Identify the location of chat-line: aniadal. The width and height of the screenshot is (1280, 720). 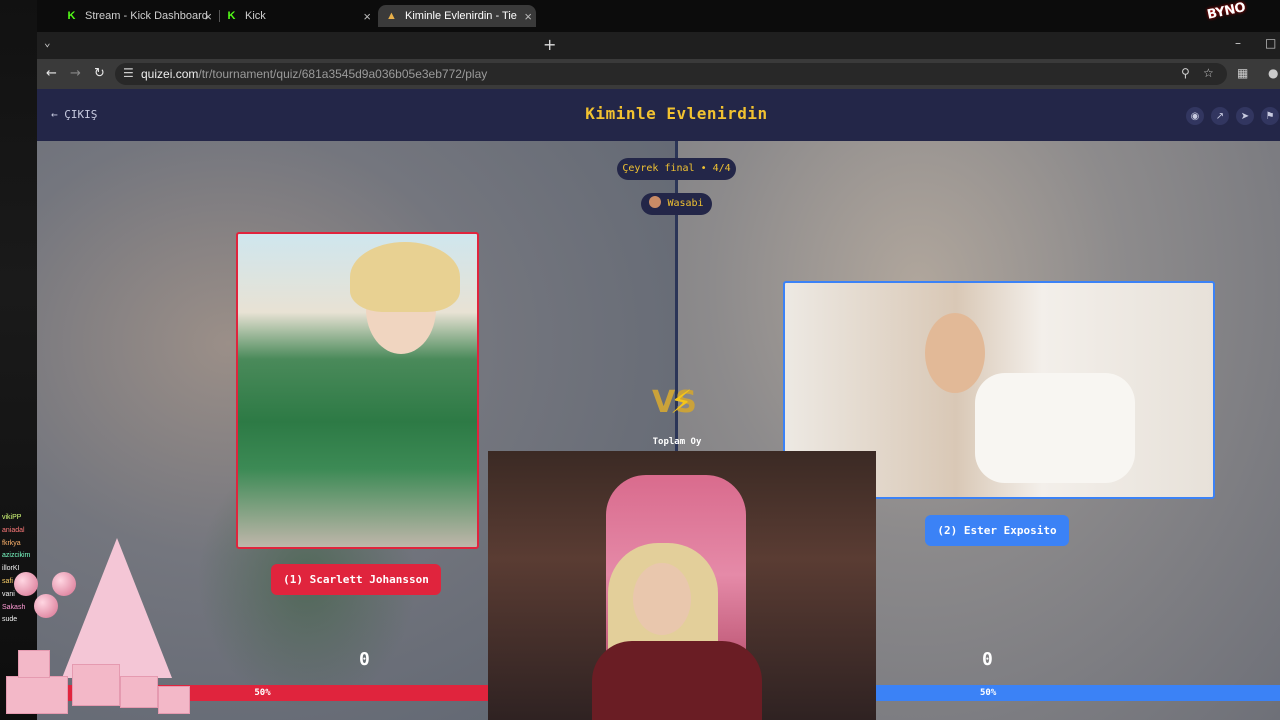
(13, 530).